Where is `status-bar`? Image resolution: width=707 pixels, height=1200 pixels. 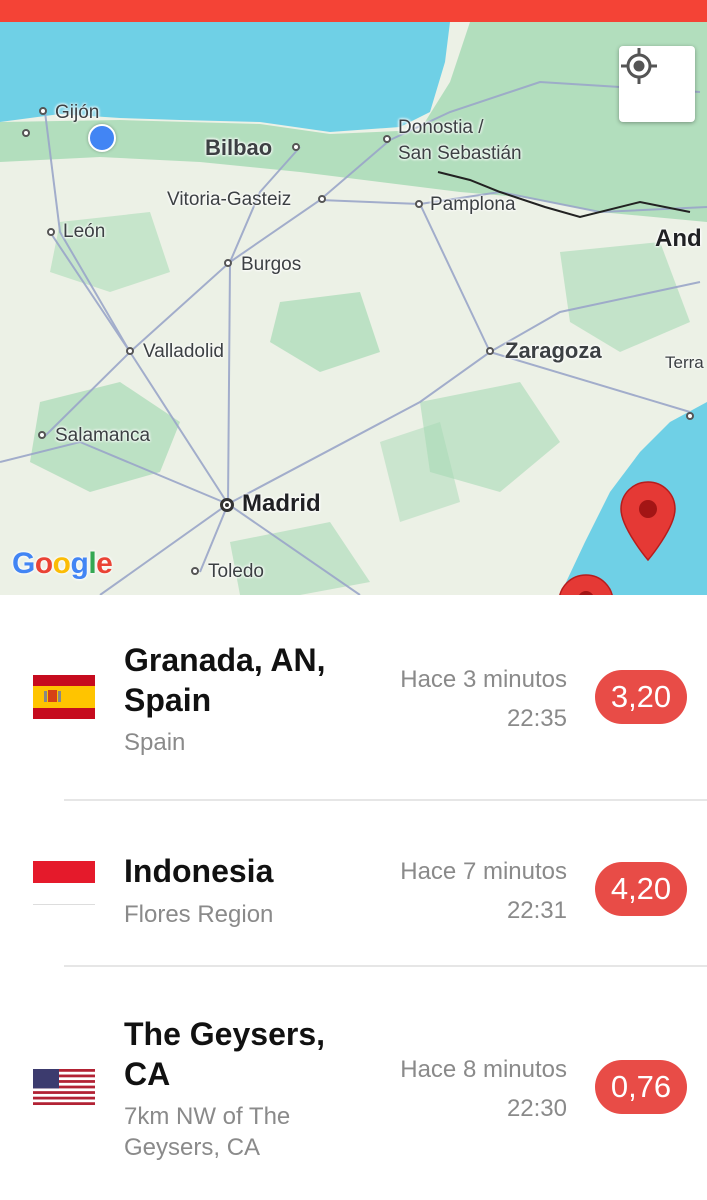
status-bar is located at coordinates (353, 11).